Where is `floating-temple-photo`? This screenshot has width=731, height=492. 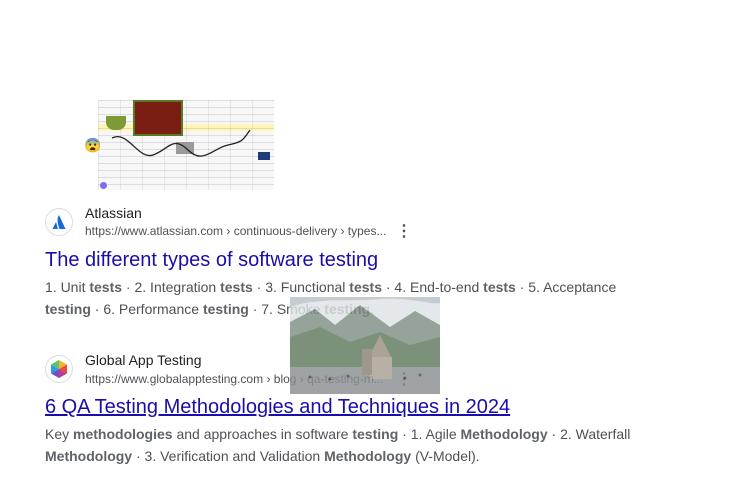 floating-temple-photo is located at coordinates (365, 345).